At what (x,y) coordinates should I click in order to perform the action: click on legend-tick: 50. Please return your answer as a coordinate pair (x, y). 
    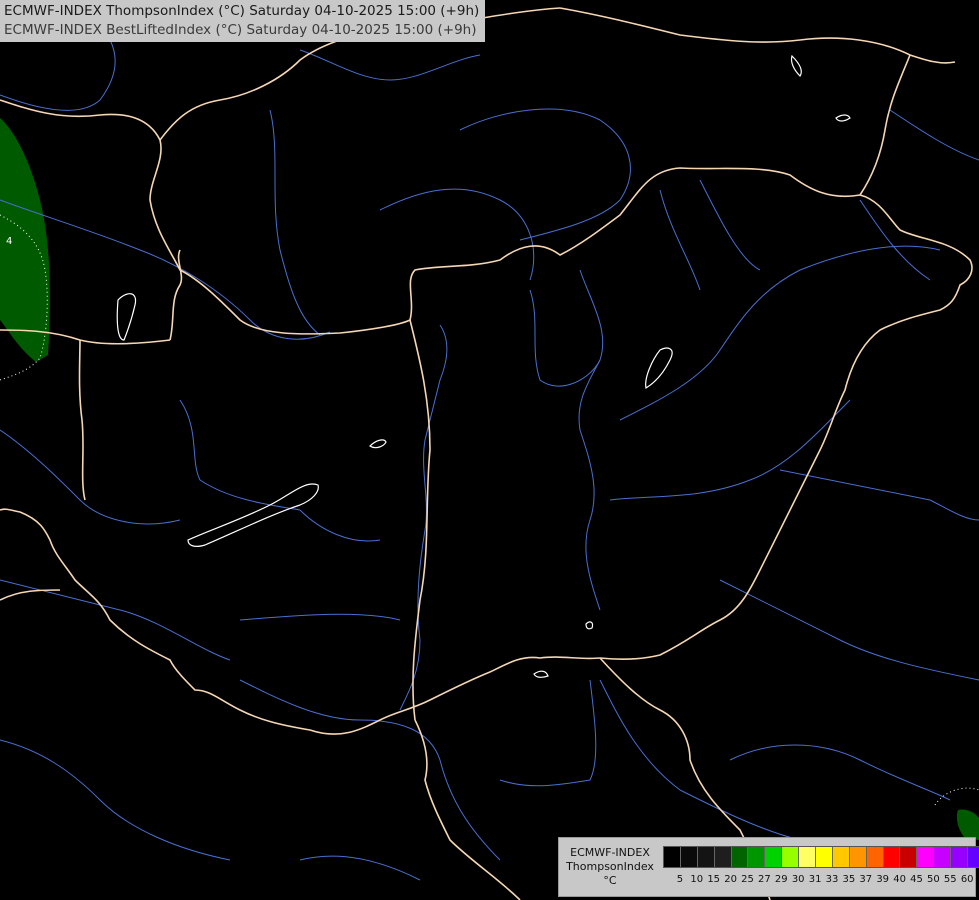
    Looking at the image, I should click on (933, 879).